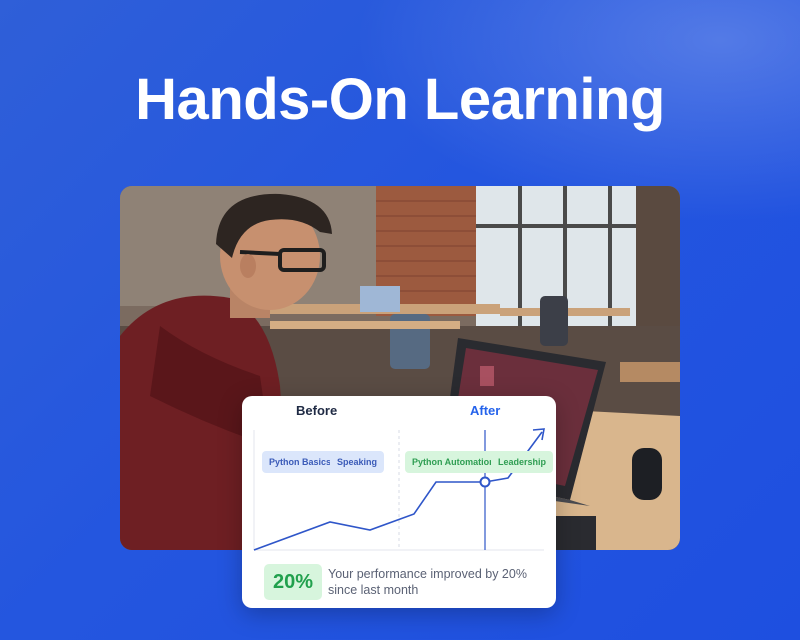 The image size is (800, 640). What do you see at coordinates (538, 434) in the screenshot?
I see `arrow-up-right-icon` at bounding box center [538, 434].